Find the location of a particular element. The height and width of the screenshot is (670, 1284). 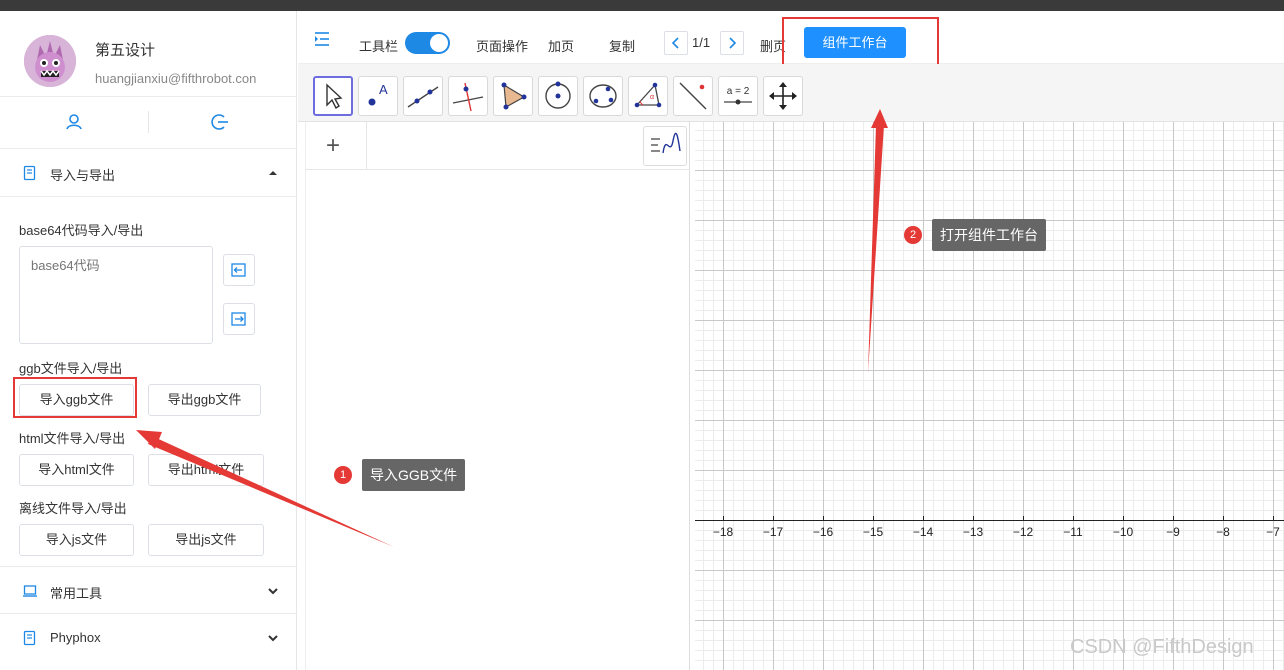

x-axis-tick-label: −8 is located at coordinates (1223, 532).